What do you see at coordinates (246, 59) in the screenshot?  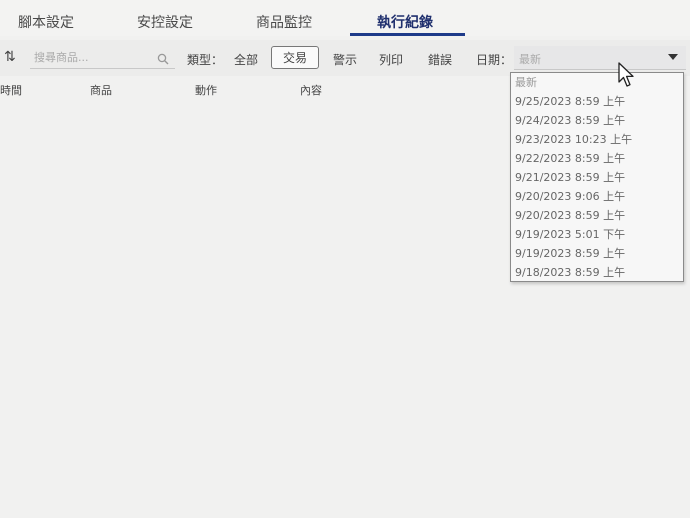 I see `filter-all: 全部` at bounding box center [246, 59].